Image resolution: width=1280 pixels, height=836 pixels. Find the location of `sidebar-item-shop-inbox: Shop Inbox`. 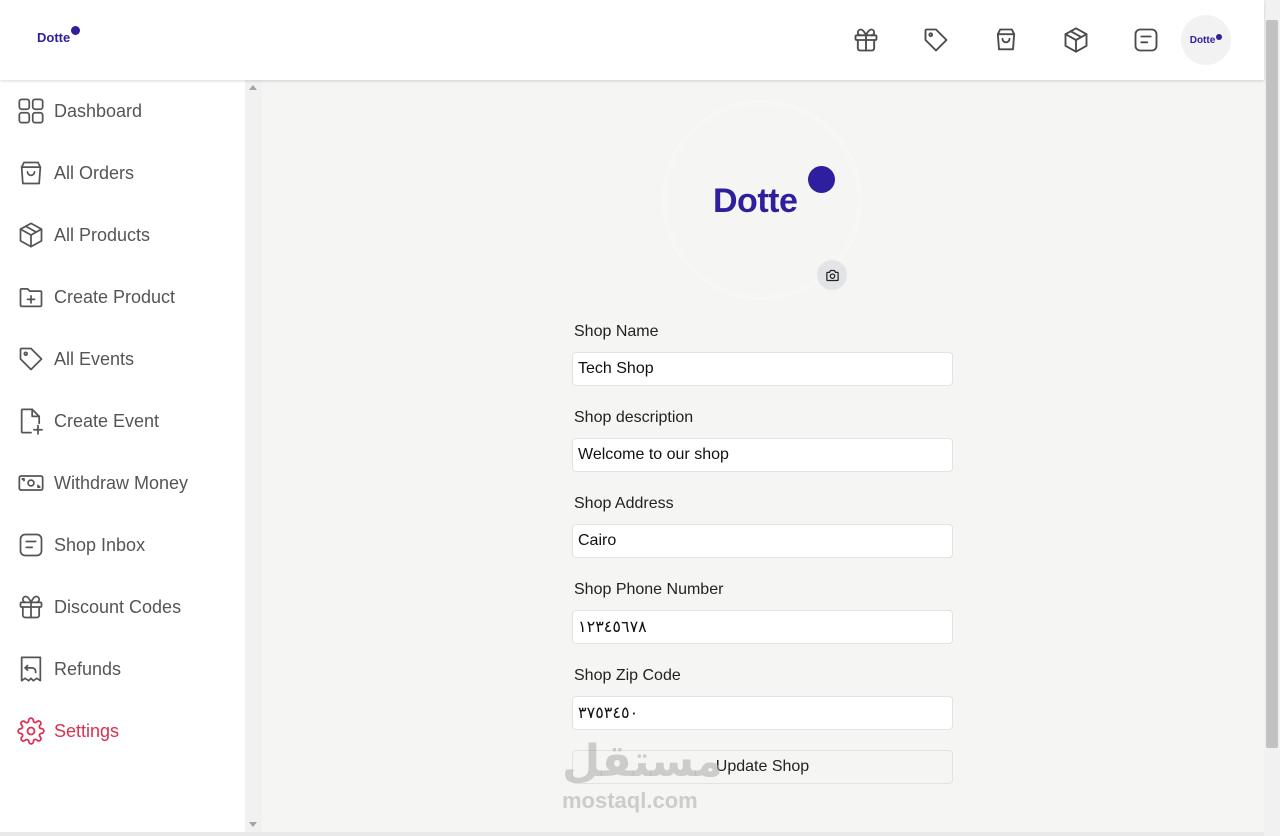

sidebar-item-shop-inbox: Shop Inbox is located at coordinates (81, 545).